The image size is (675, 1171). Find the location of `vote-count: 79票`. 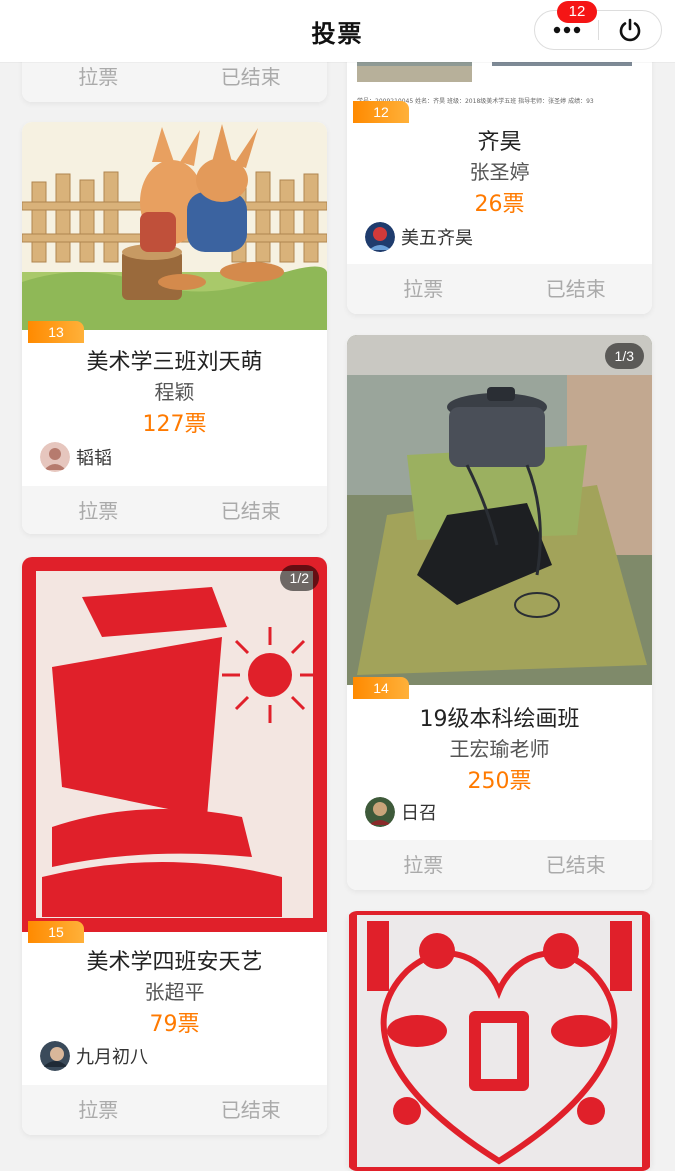

vote-count: 79票 is located at coordinates (174, 1024).